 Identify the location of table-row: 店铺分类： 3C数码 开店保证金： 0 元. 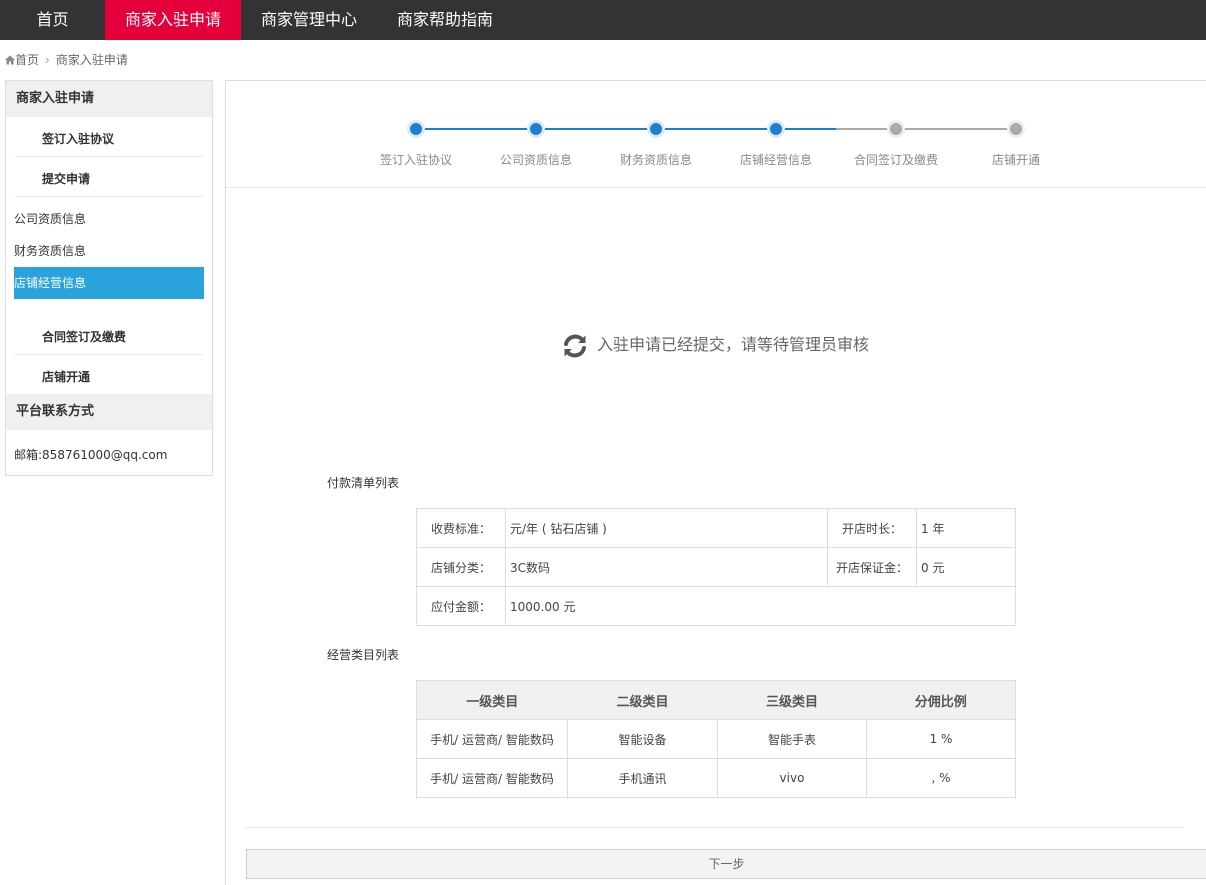
(716, 567).